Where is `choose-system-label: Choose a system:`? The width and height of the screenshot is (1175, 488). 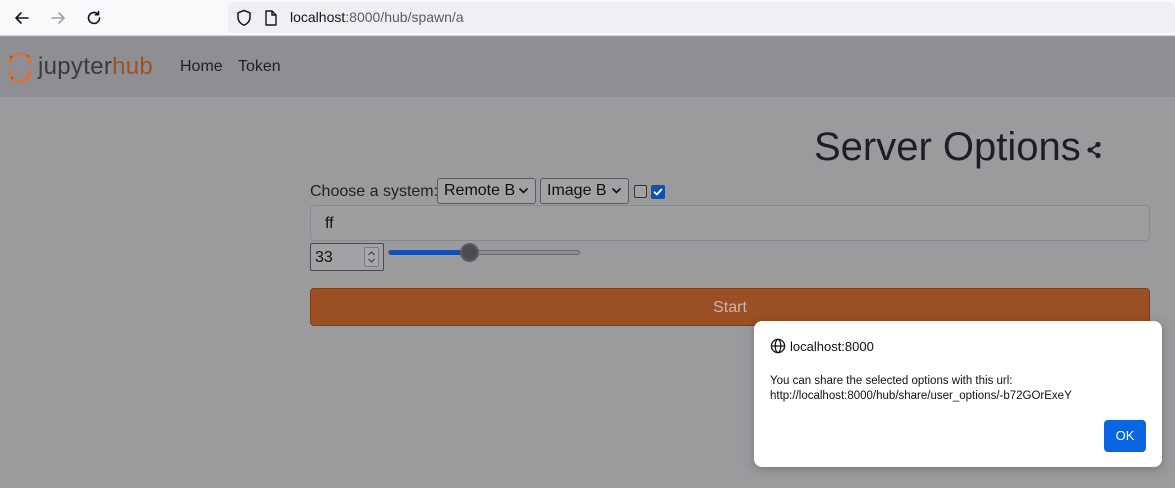 choose-system-label: Choose a system: is located at coordinates (374, 191).